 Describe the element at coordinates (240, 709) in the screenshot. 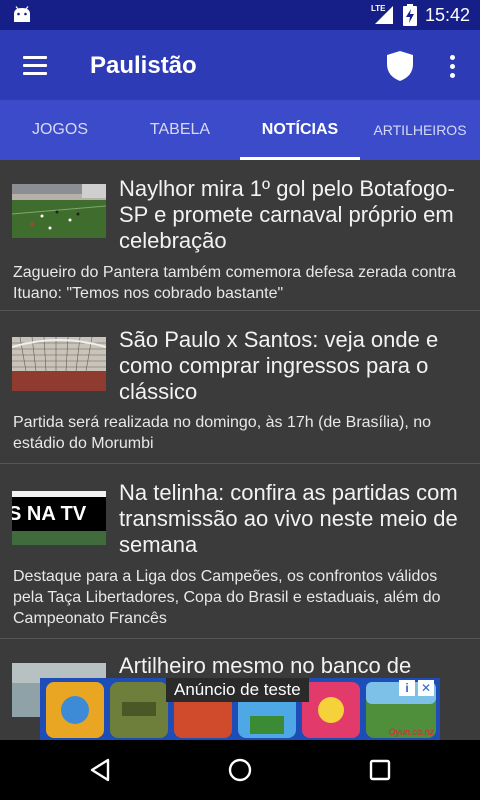

I see `ad-banner: Anúncio de teste i ✕ Oyun.co.nz` at that location.